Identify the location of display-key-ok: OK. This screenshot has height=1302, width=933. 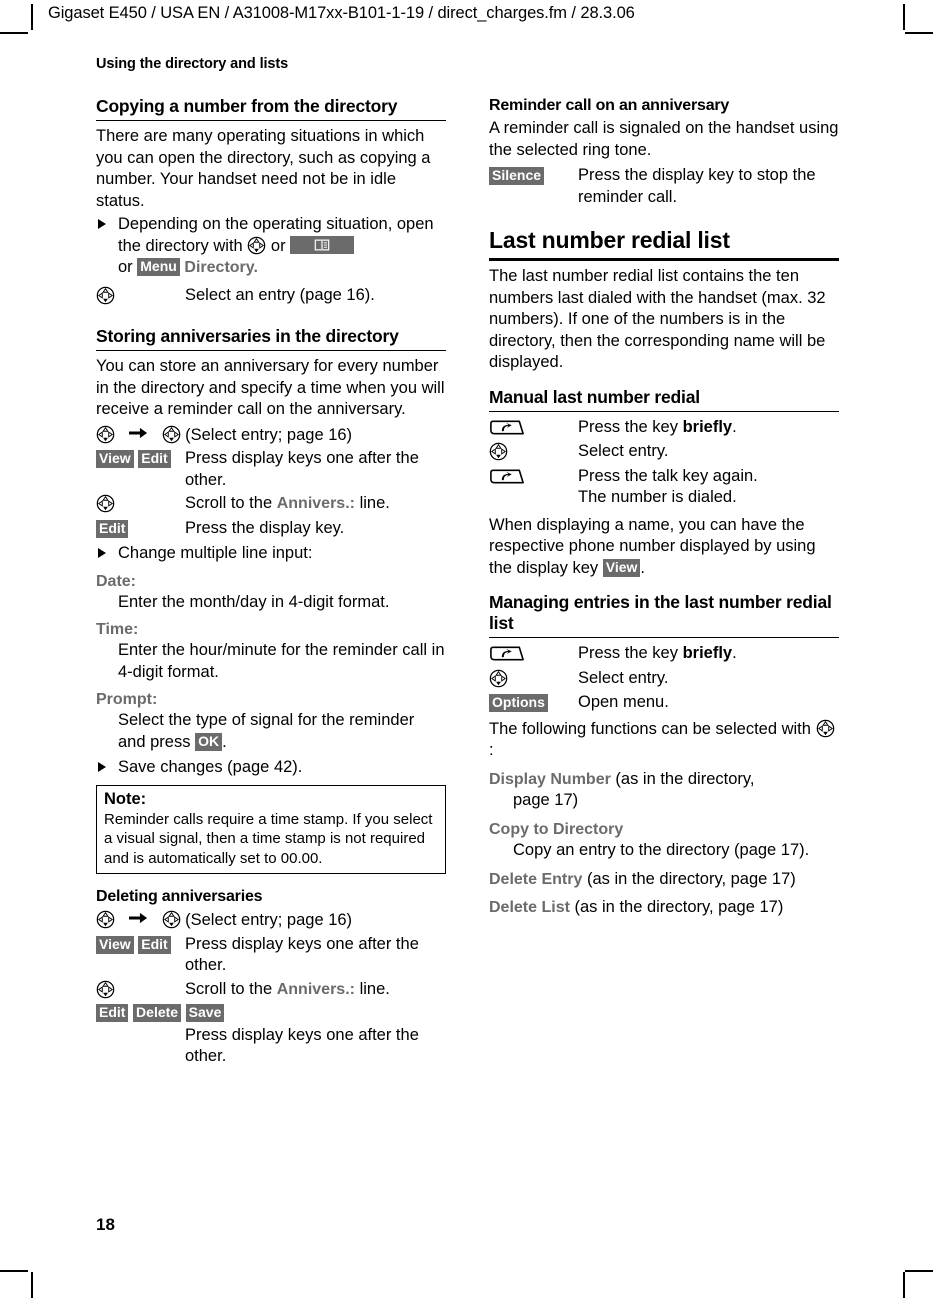
(209, 741).